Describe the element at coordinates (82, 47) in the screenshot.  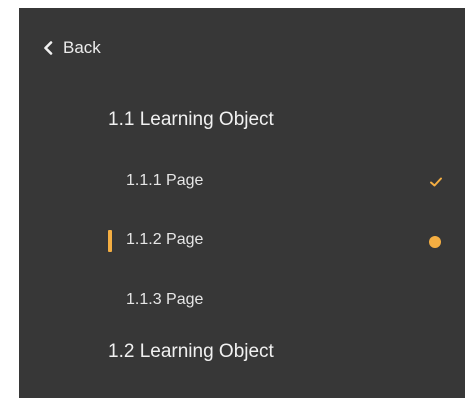
I see `back-label: Back` at that location.